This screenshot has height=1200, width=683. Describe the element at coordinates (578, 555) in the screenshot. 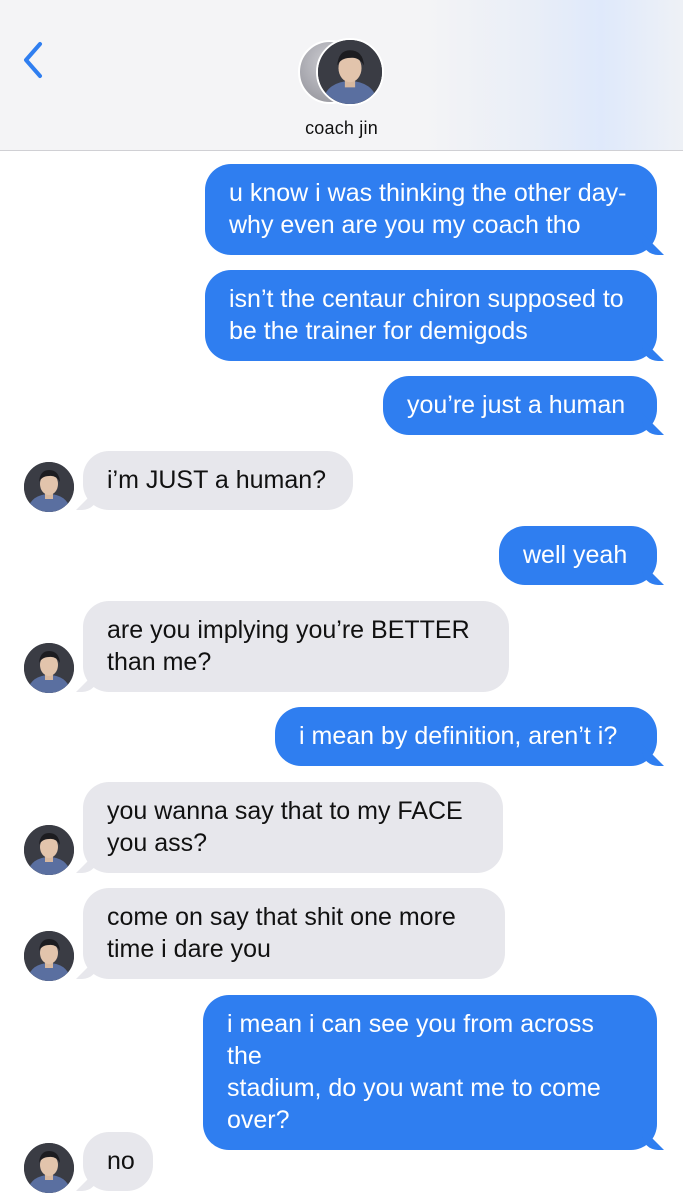

I see `message-bubble-outgoing: well yeah` at that location.